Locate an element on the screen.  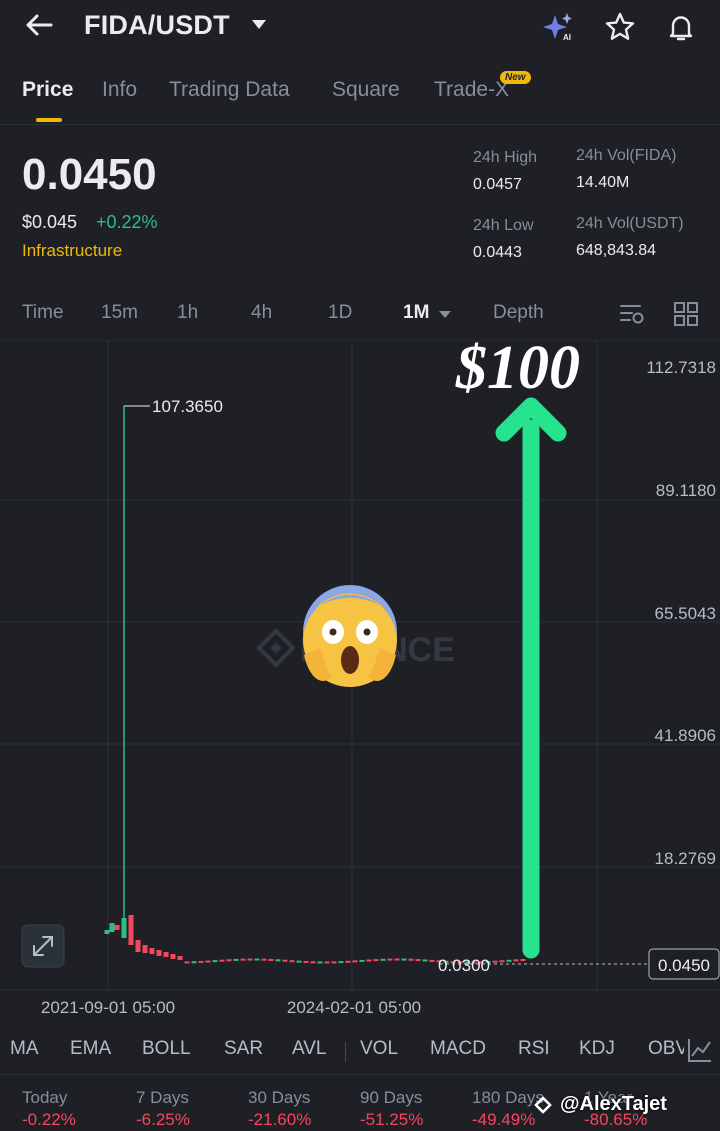
interval-1h: 1h is located at coordinates (187, 313).